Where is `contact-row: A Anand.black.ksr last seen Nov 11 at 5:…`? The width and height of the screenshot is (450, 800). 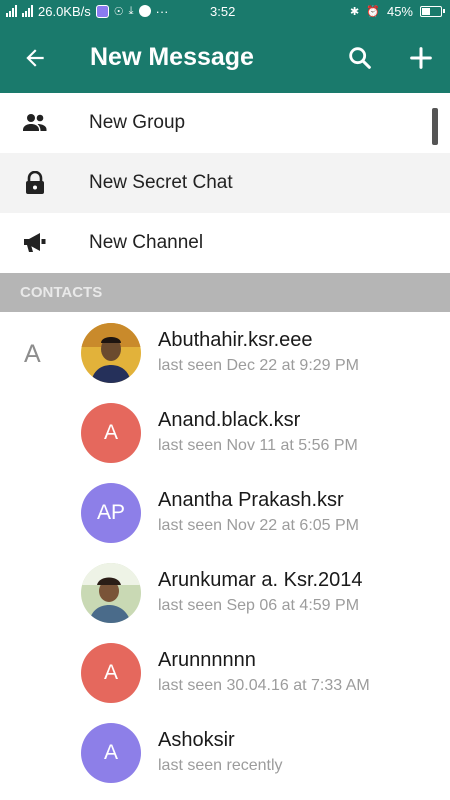
contact-row: A Anand.black.ksr last seen Nov 11 at 5:… is located at coordinates (225, 433).